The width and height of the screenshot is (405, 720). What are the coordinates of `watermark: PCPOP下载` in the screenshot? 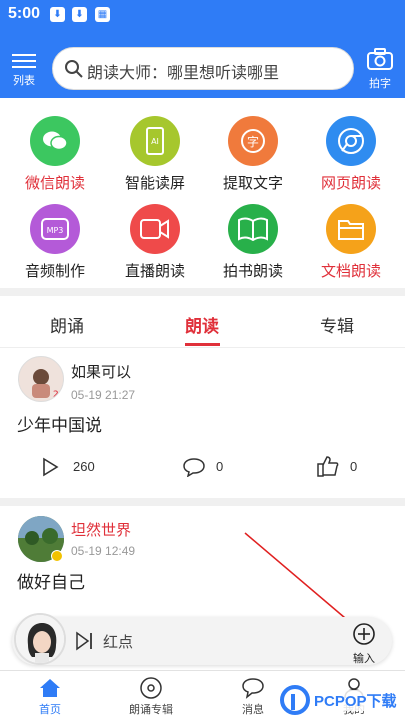 It's located at (342, 701).